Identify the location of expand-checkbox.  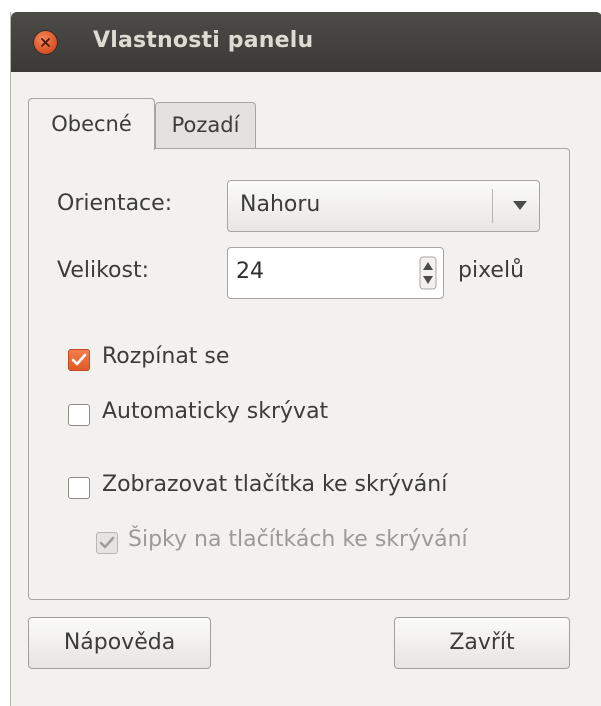
(79, 360).